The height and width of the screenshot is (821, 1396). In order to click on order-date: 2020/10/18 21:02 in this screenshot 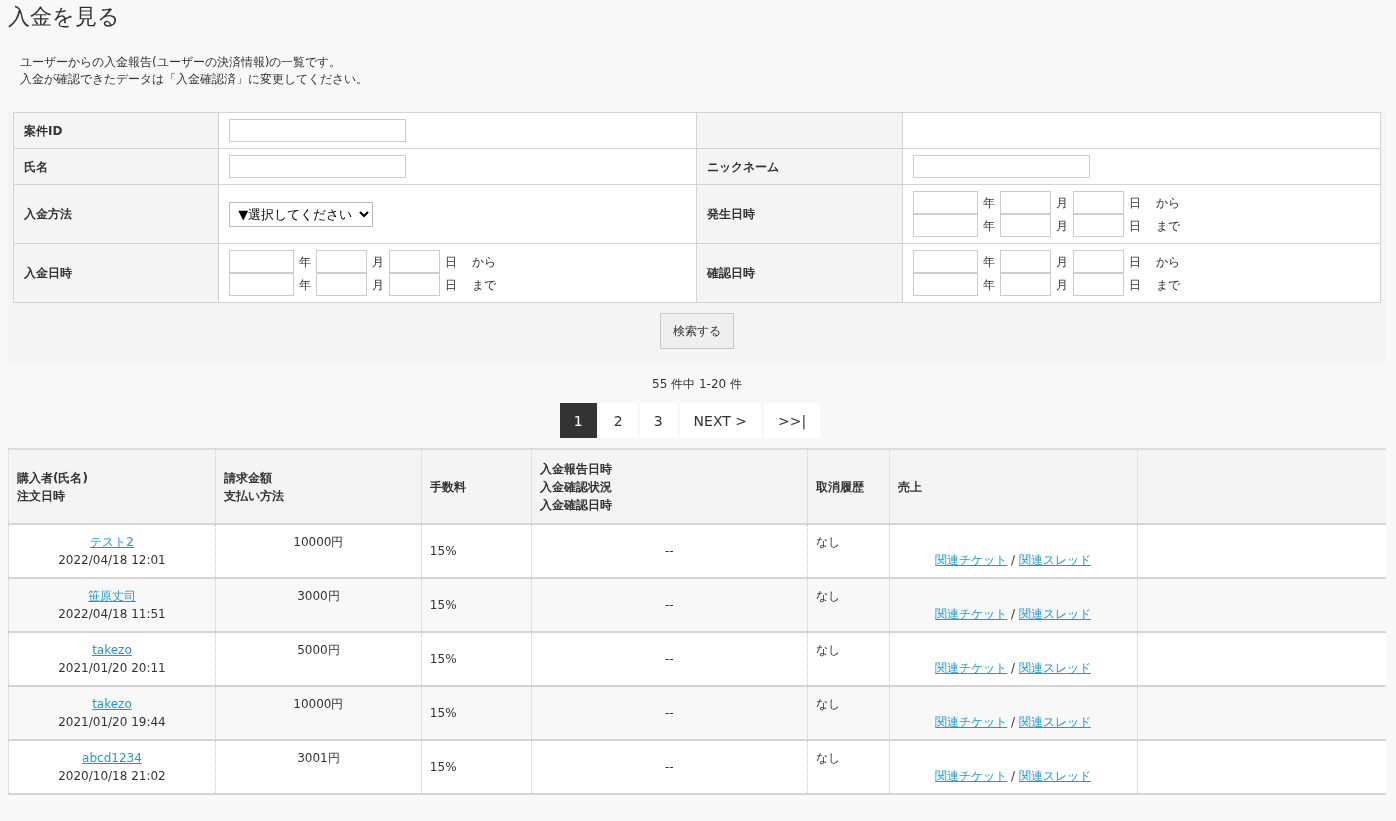, I will do `click(112, 776)`.